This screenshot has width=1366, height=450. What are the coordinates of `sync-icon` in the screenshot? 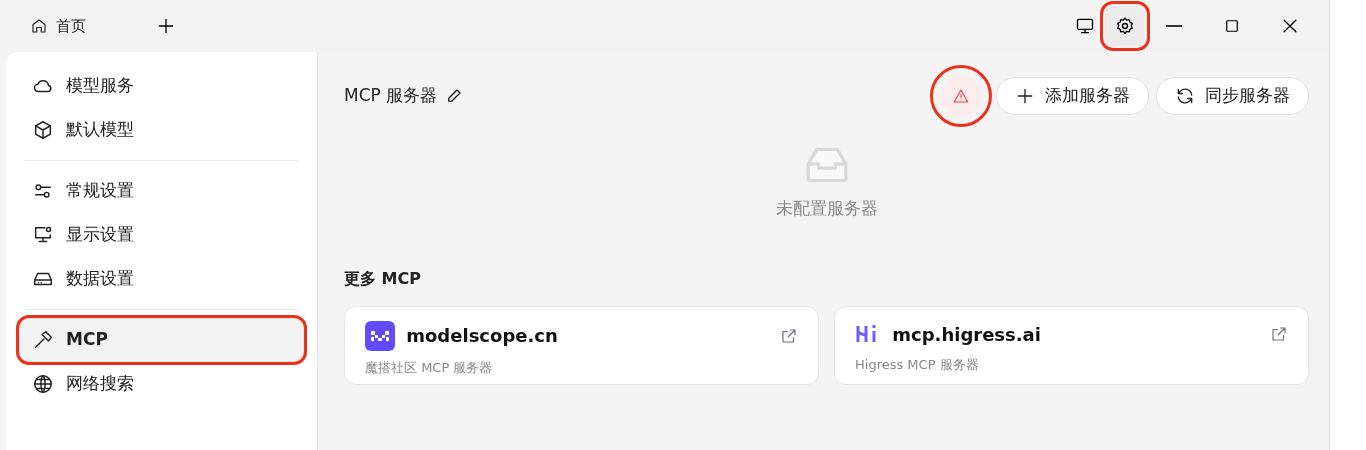 It's located at (1185, 96).